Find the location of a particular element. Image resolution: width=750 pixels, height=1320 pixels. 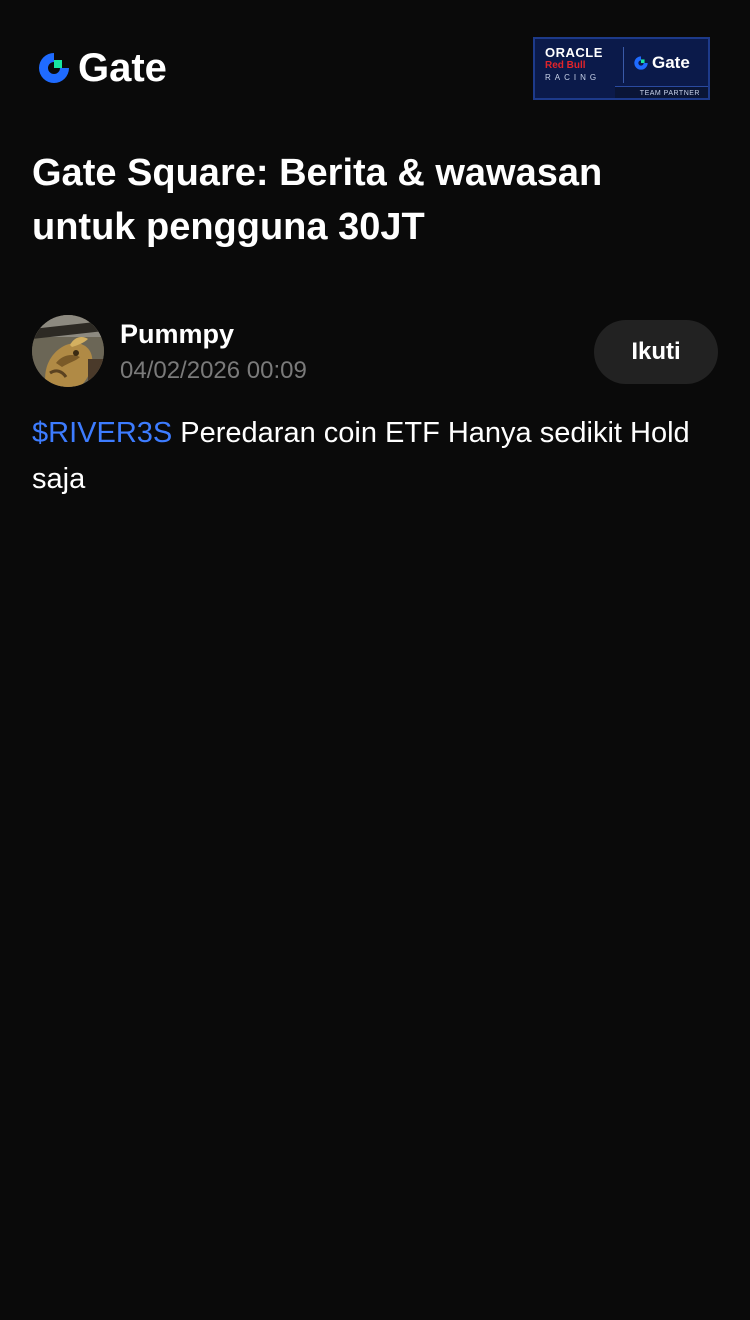

author-name: Pummpy is located at coordinates (177, 334).